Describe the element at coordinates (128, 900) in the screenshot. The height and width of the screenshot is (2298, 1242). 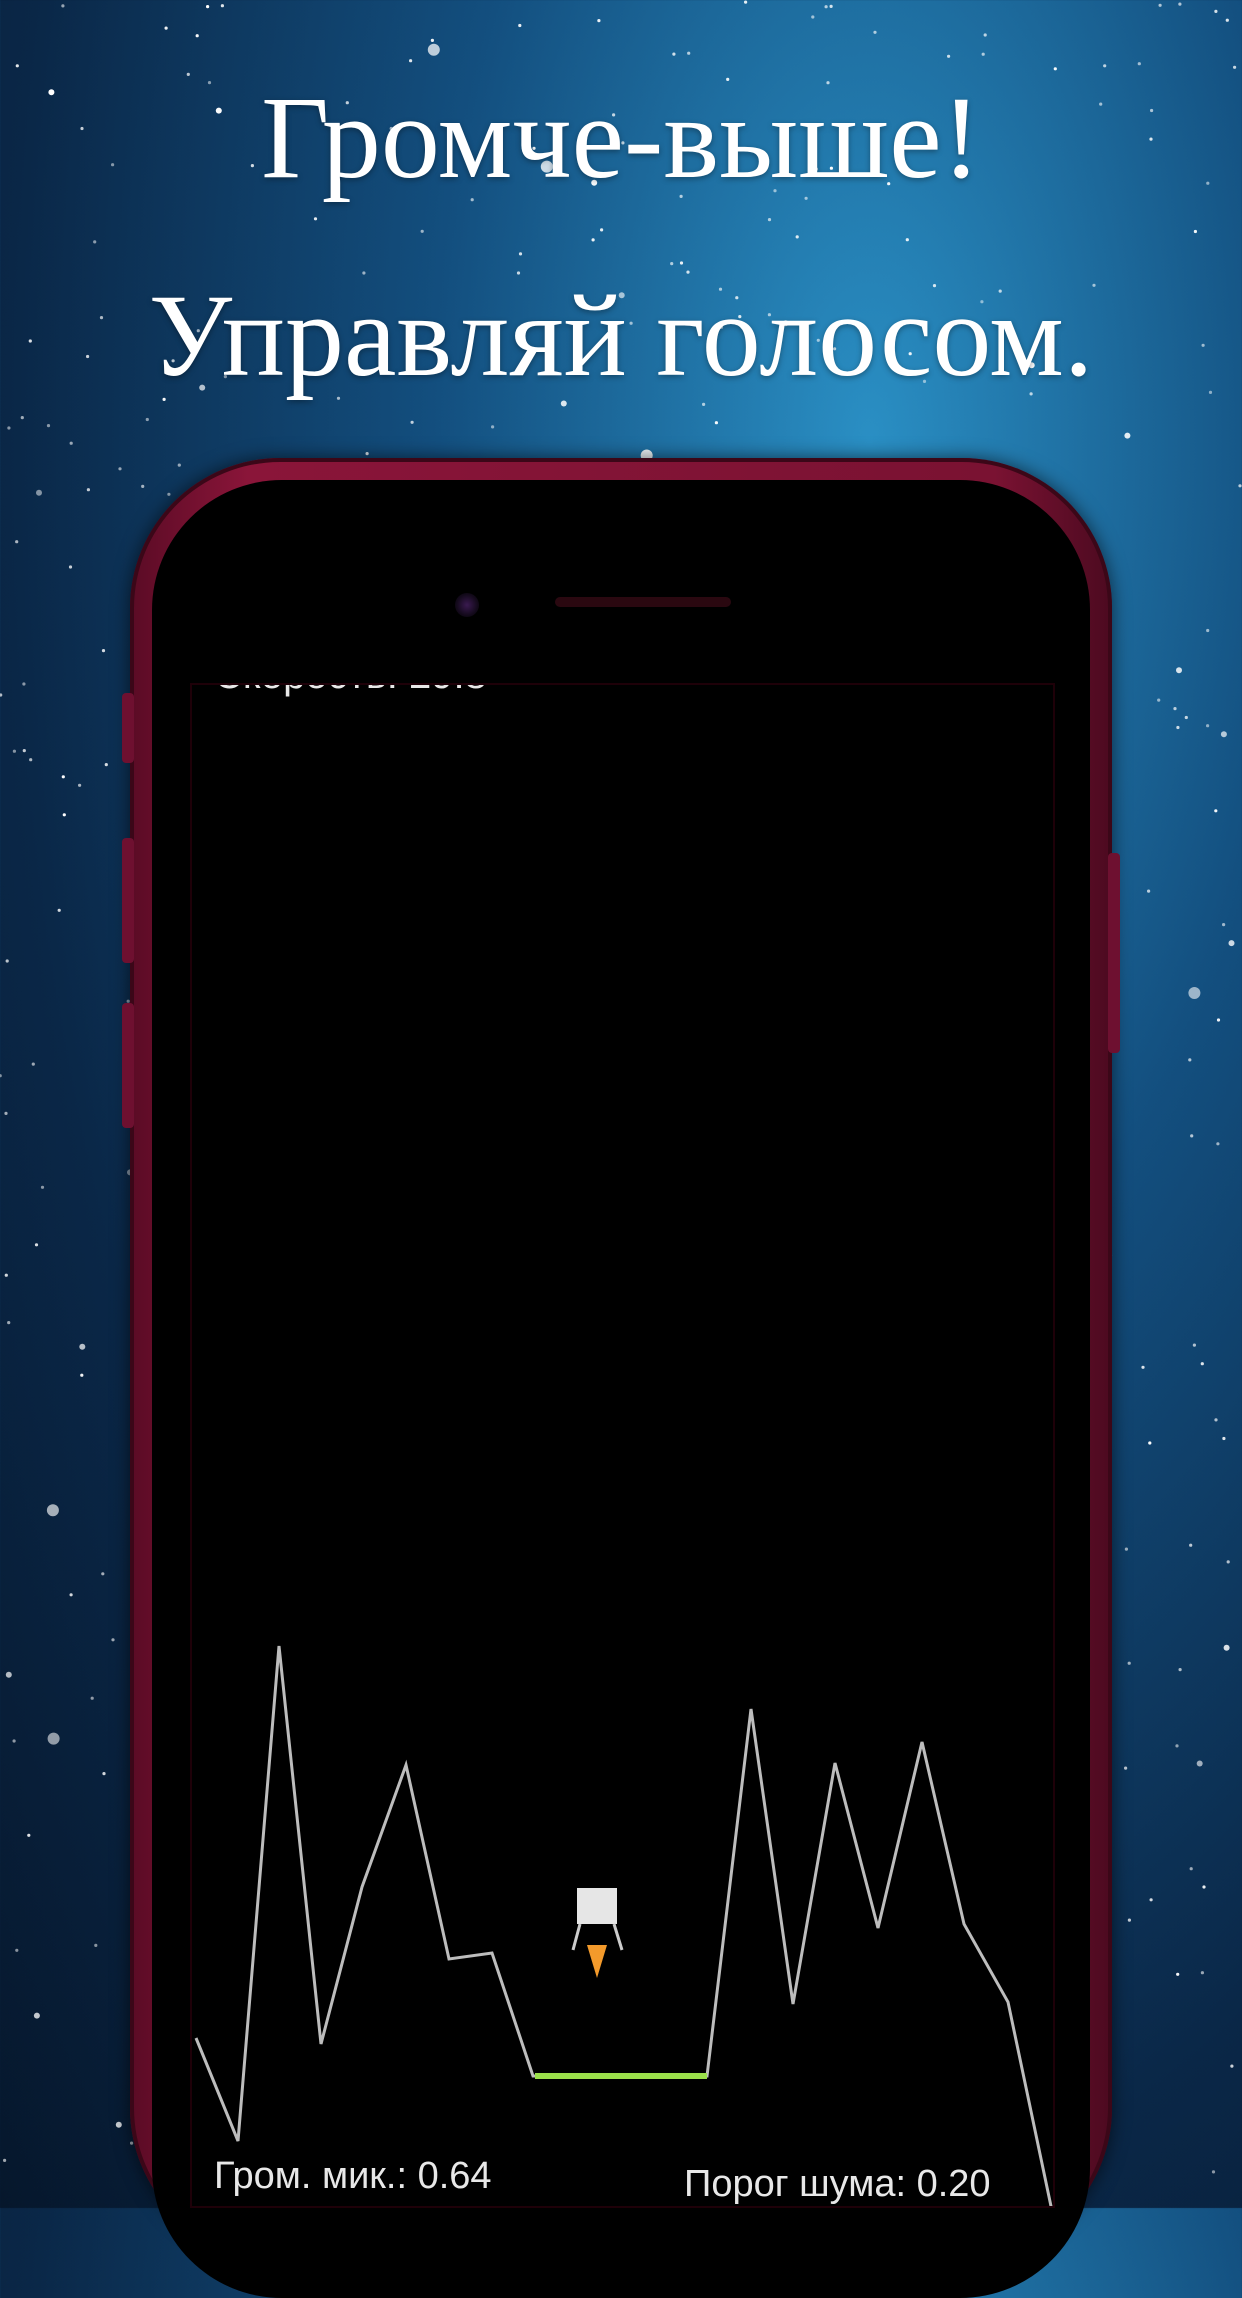
I see `volume-up-button` at that location.